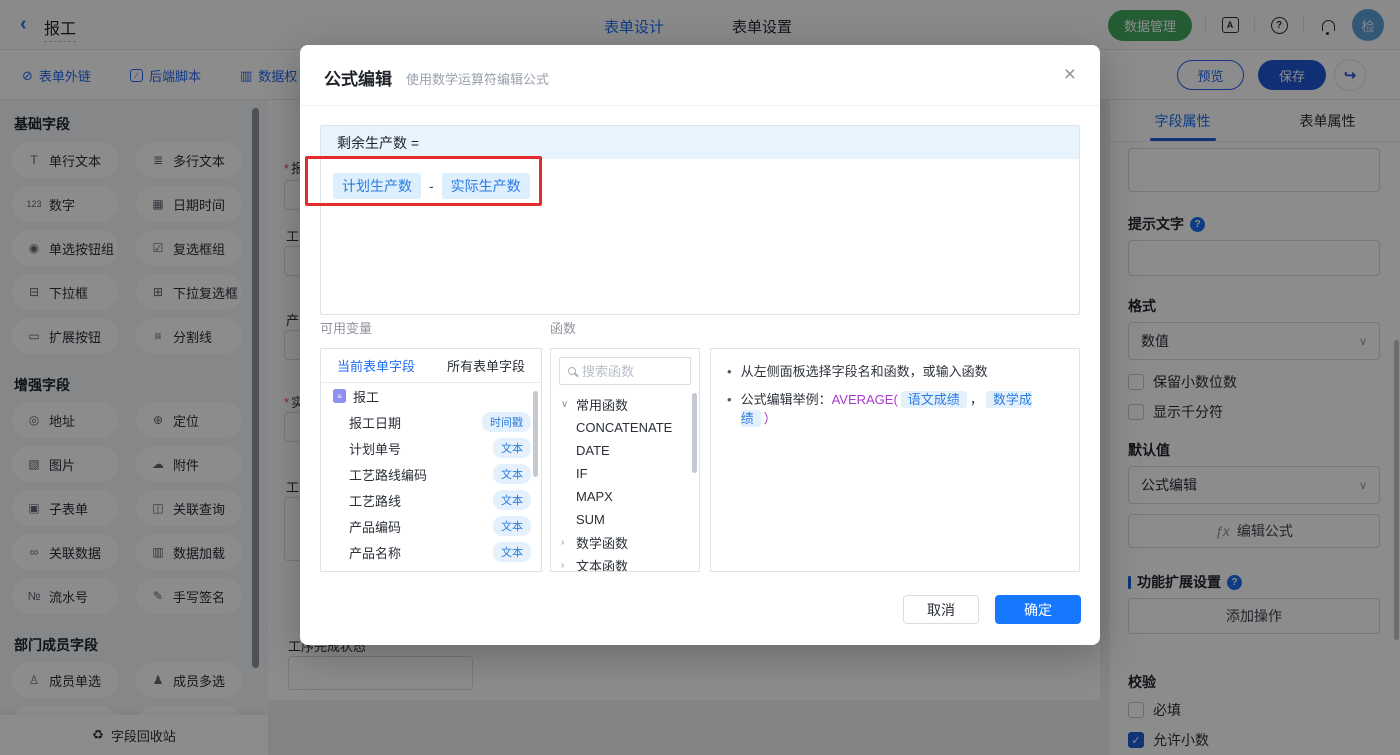  I want to click on divider, so click(700, 105).